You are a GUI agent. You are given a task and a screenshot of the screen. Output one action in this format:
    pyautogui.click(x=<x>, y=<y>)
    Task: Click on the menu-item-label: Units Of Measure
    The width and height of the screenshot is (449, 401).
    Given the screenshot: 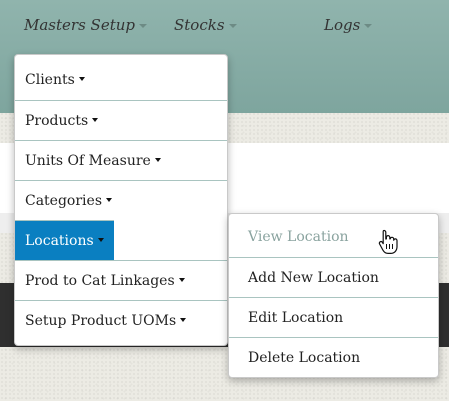 What is the action you would take?
    pyautogui.click(x=88, y=161)
    